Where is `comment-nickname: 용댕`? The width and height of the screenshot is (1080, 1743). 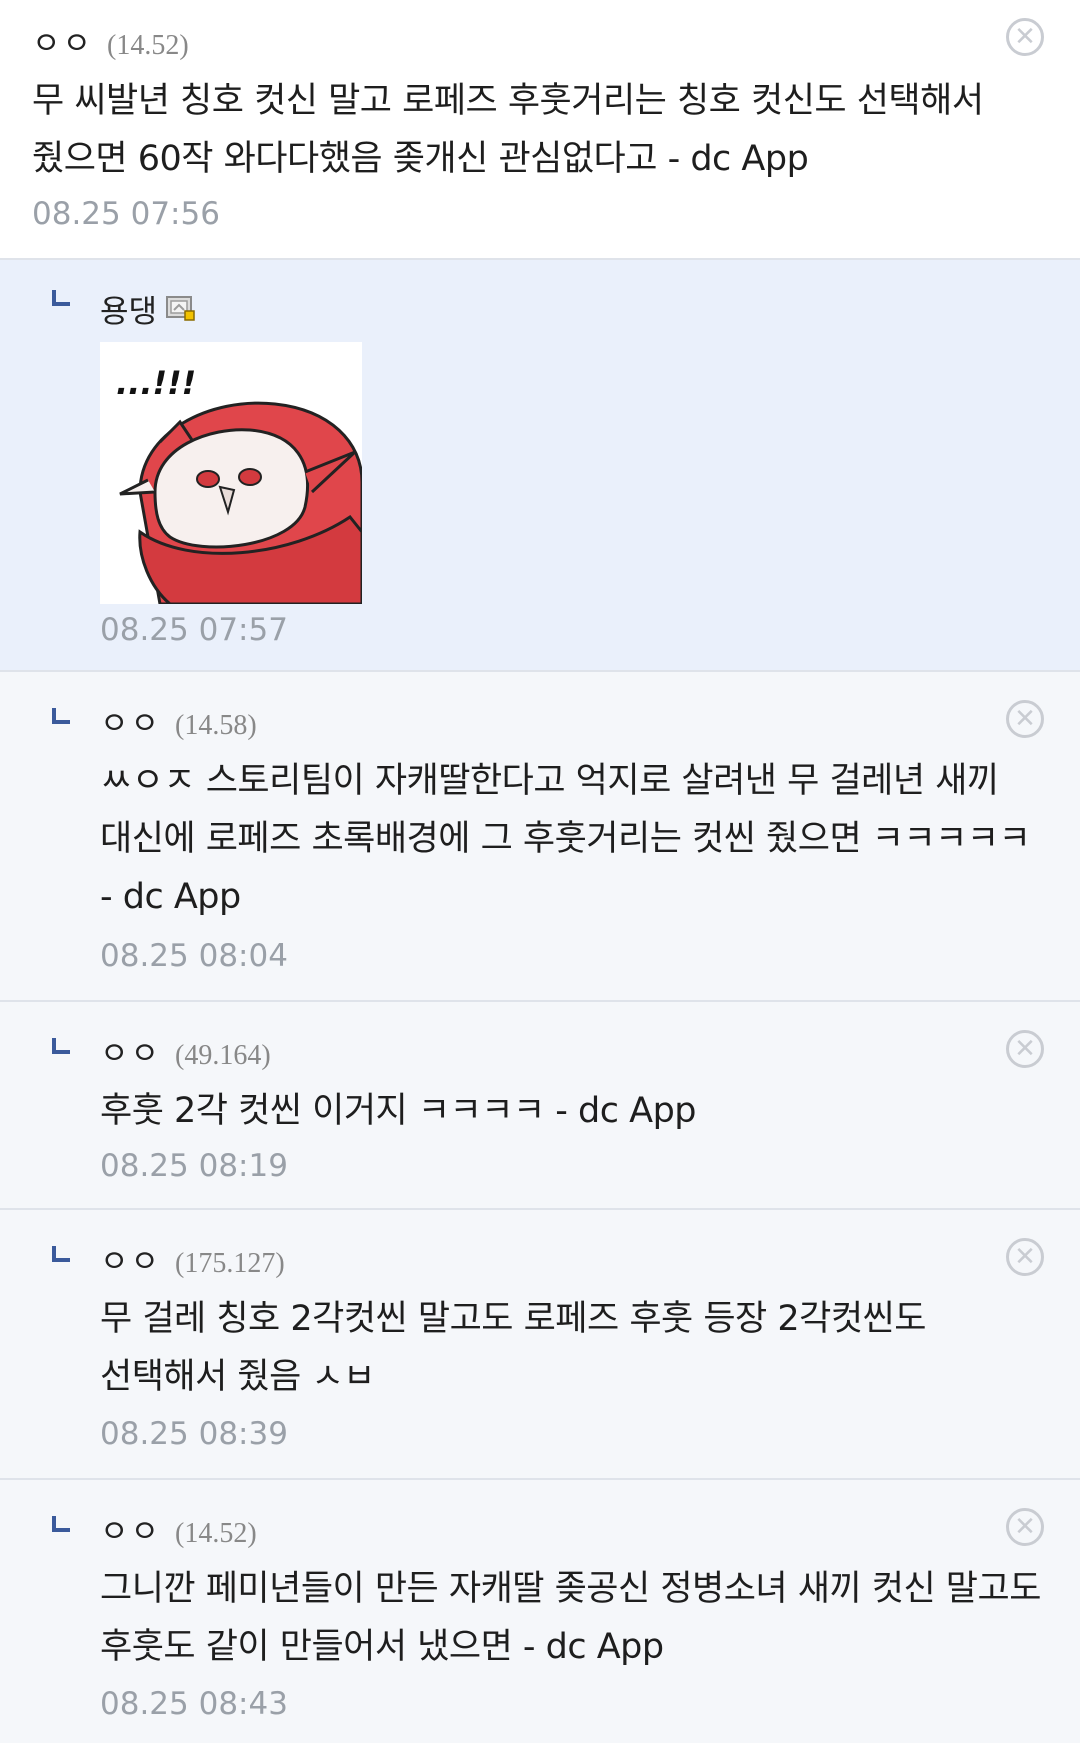
comment-nickname: 용댕 is located at coordinates (128, 308).